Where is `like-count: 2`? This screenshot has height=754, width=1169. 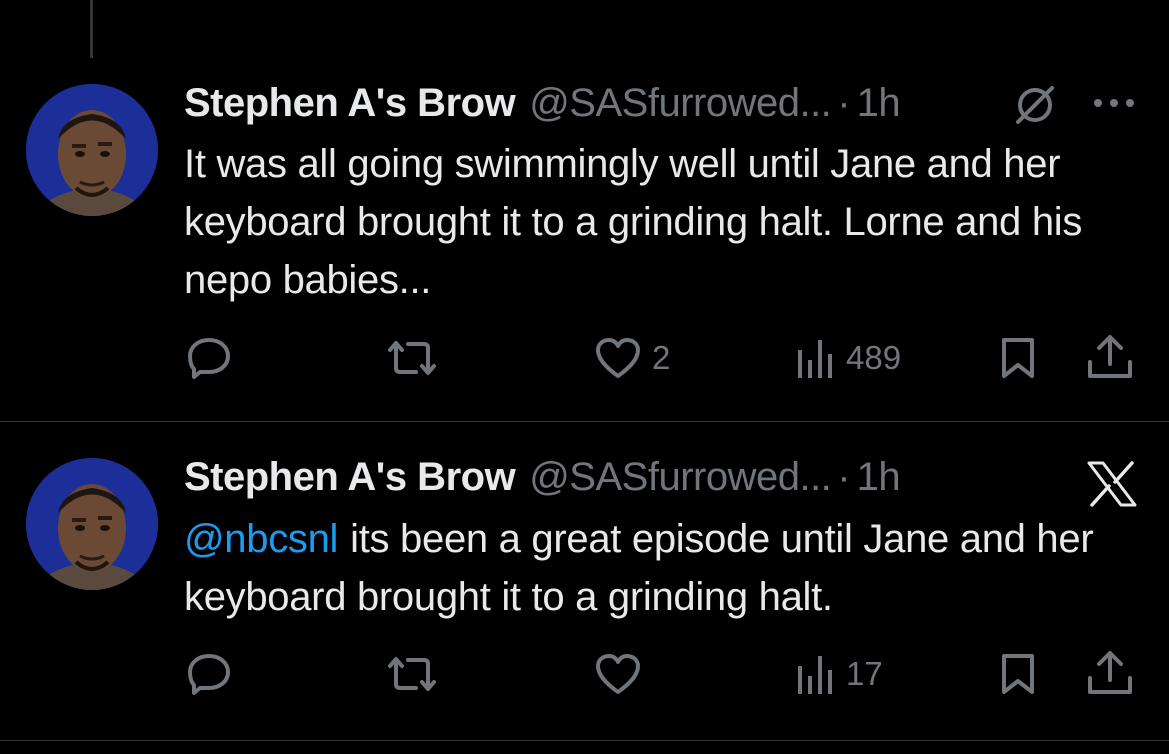 like-count: 2 is located at coordinates (661, 357).